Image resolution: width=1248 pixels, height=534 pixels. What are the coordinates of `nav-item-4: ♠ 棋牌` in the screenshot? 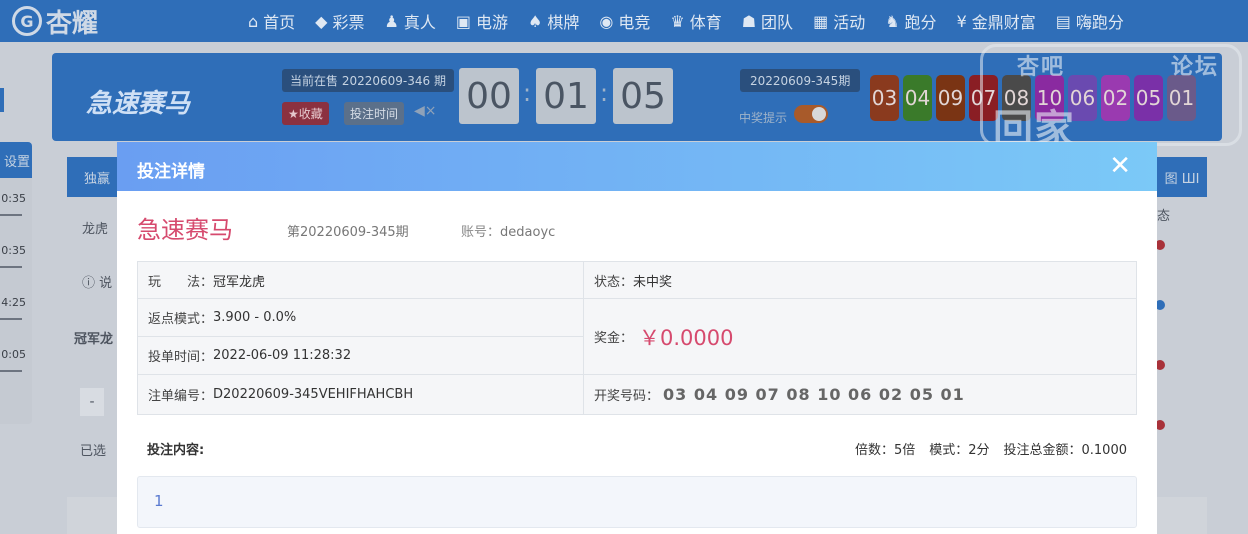 It's located at (553, 21).